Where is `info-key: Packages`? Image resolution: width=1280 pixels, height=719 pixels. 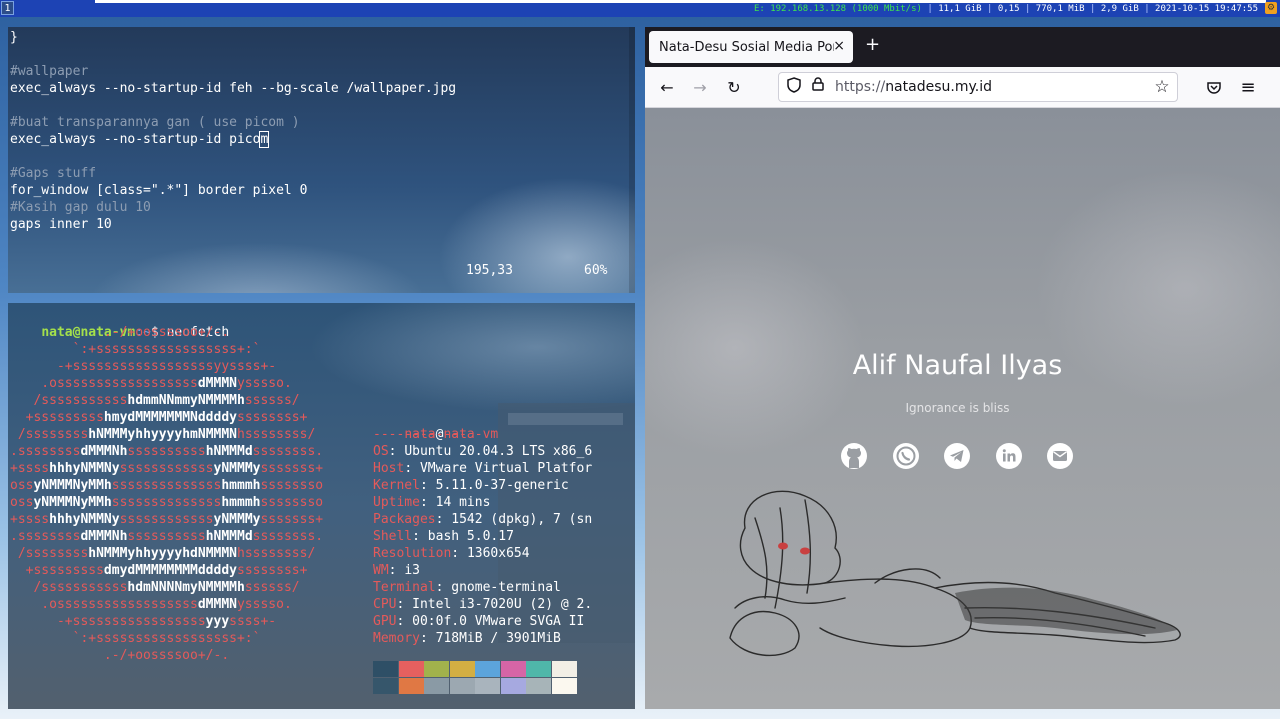
info-key: Packages is located at coordinates (404, 519).